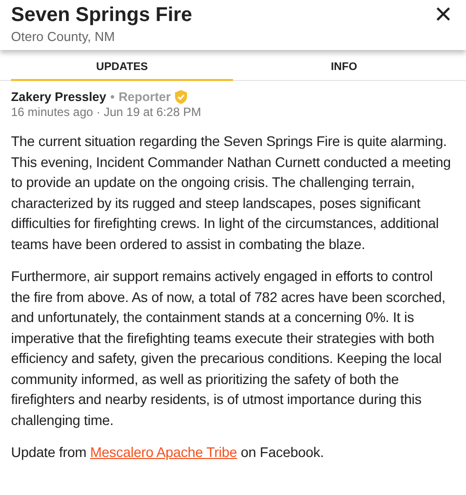  What do you see at coordinates (106, 112) in the screenshot?
I see `post-time: 16 minutes ago · Jun 19 at 6:28 PM` at bounding box center [106, 112].